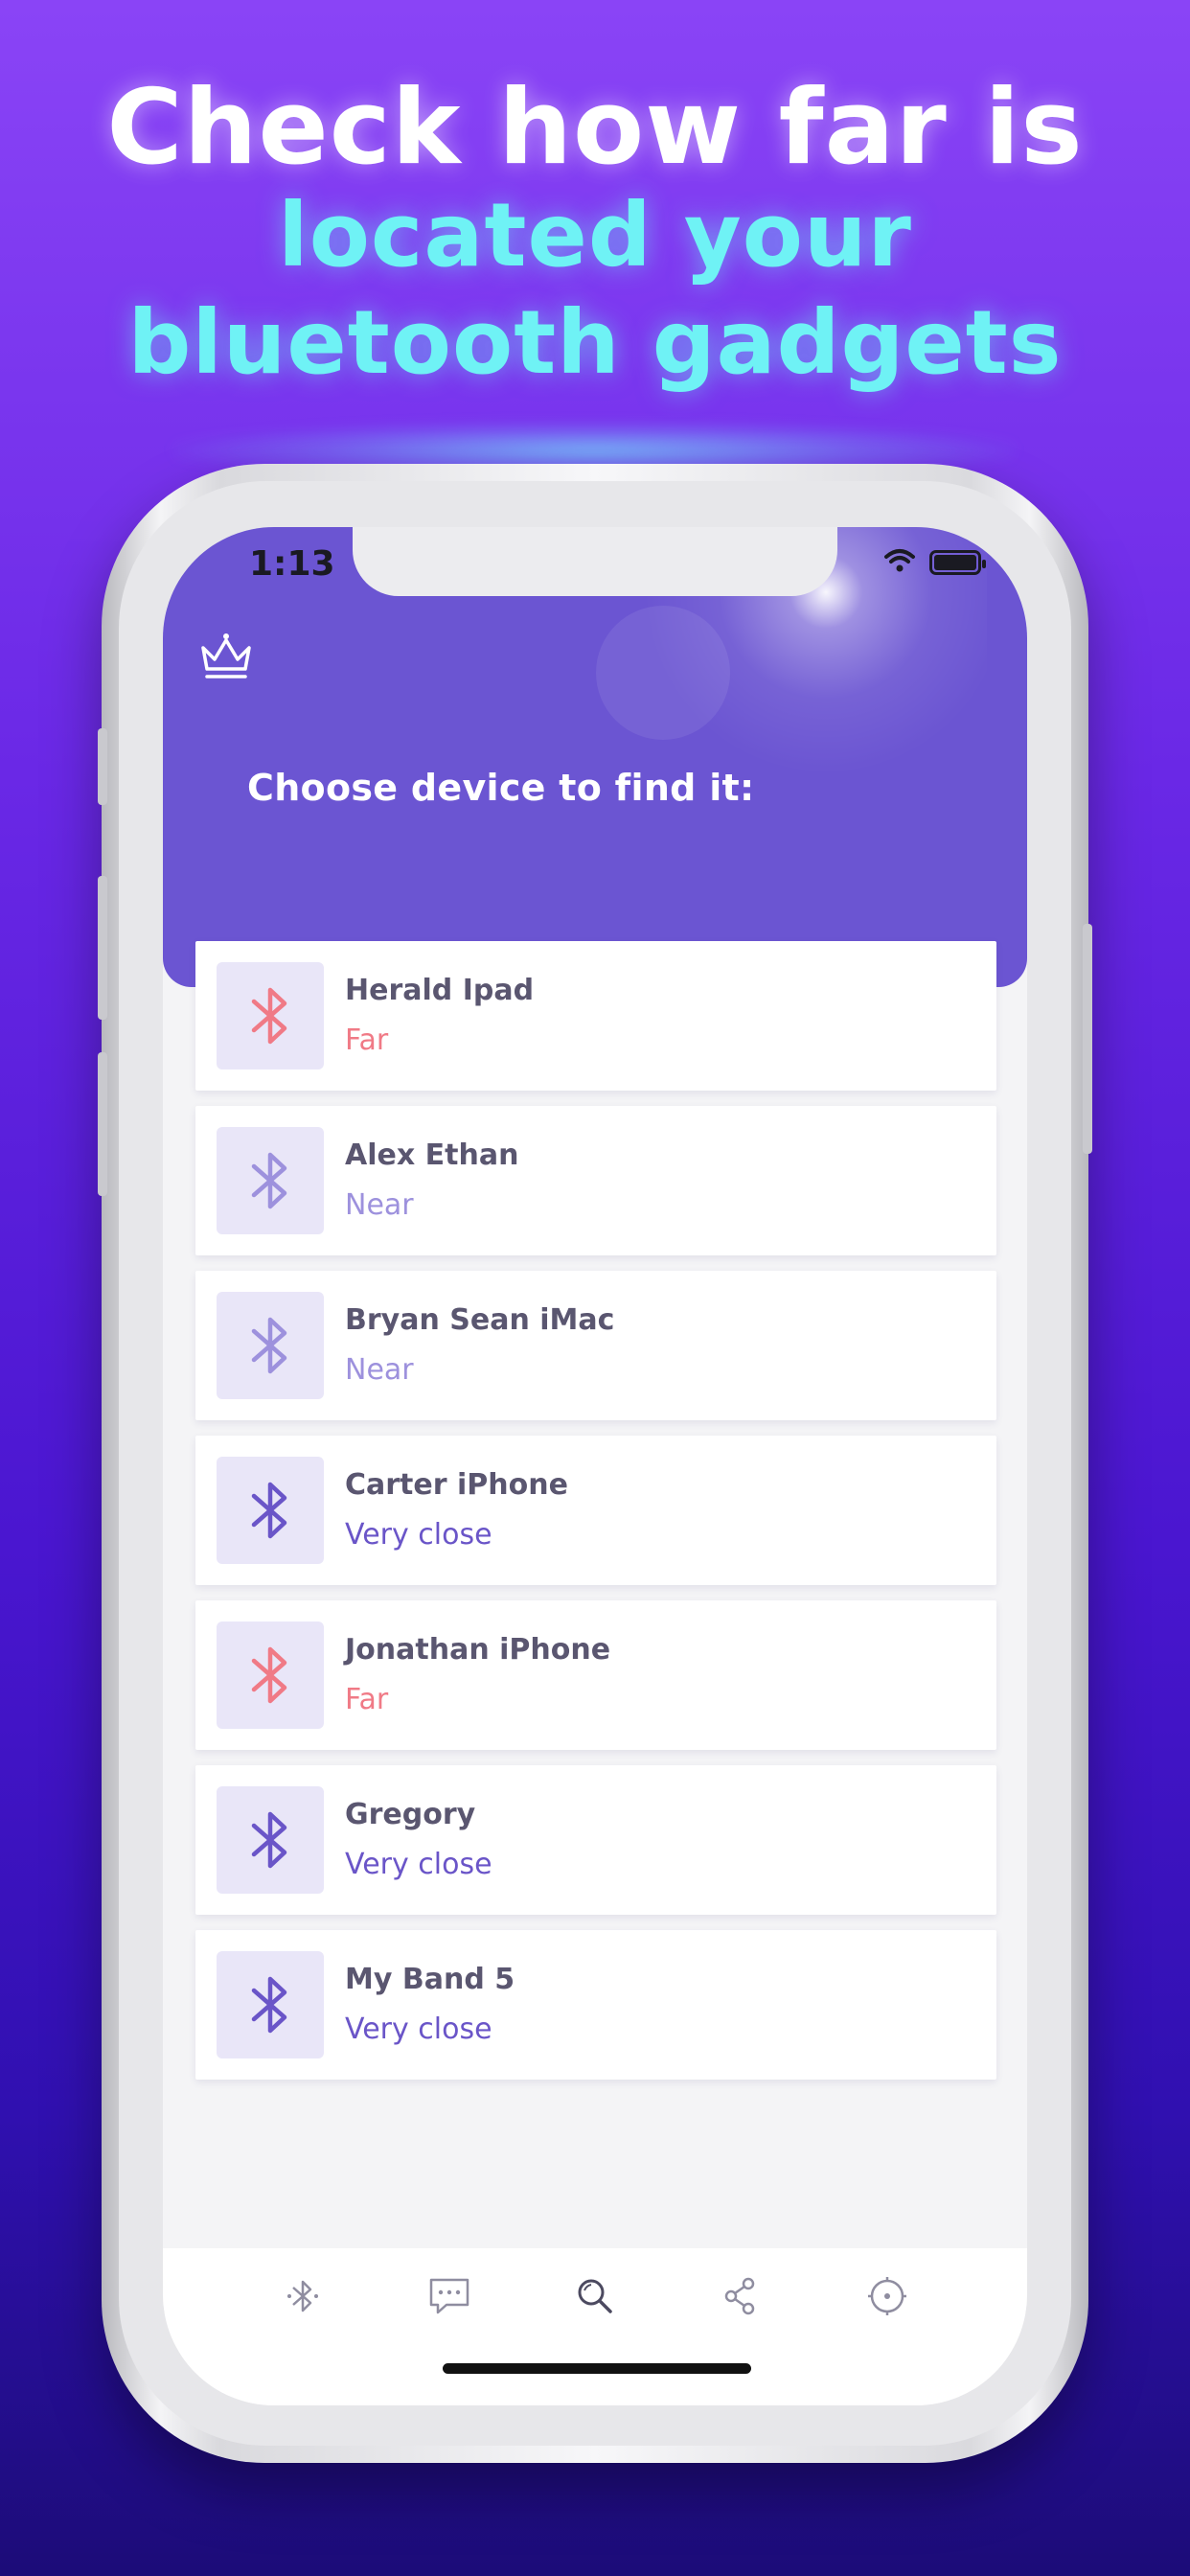 Image resolution: width=1190 pixels, height=2576 pixels. Describe the element at coordinates (595, 1675) in the screenshot. I see `device-card: Jonathan iPhone Far` at that location.